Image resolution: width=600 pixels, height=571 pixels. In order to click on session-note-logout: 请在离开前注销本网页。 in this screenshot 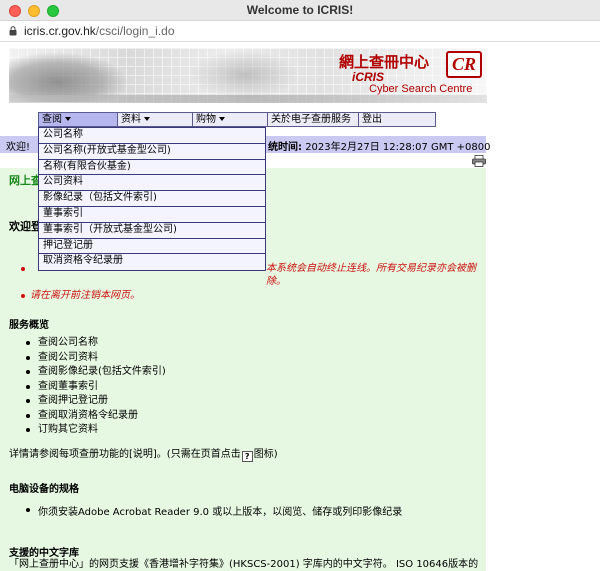, I will do `click(250, 295)`.